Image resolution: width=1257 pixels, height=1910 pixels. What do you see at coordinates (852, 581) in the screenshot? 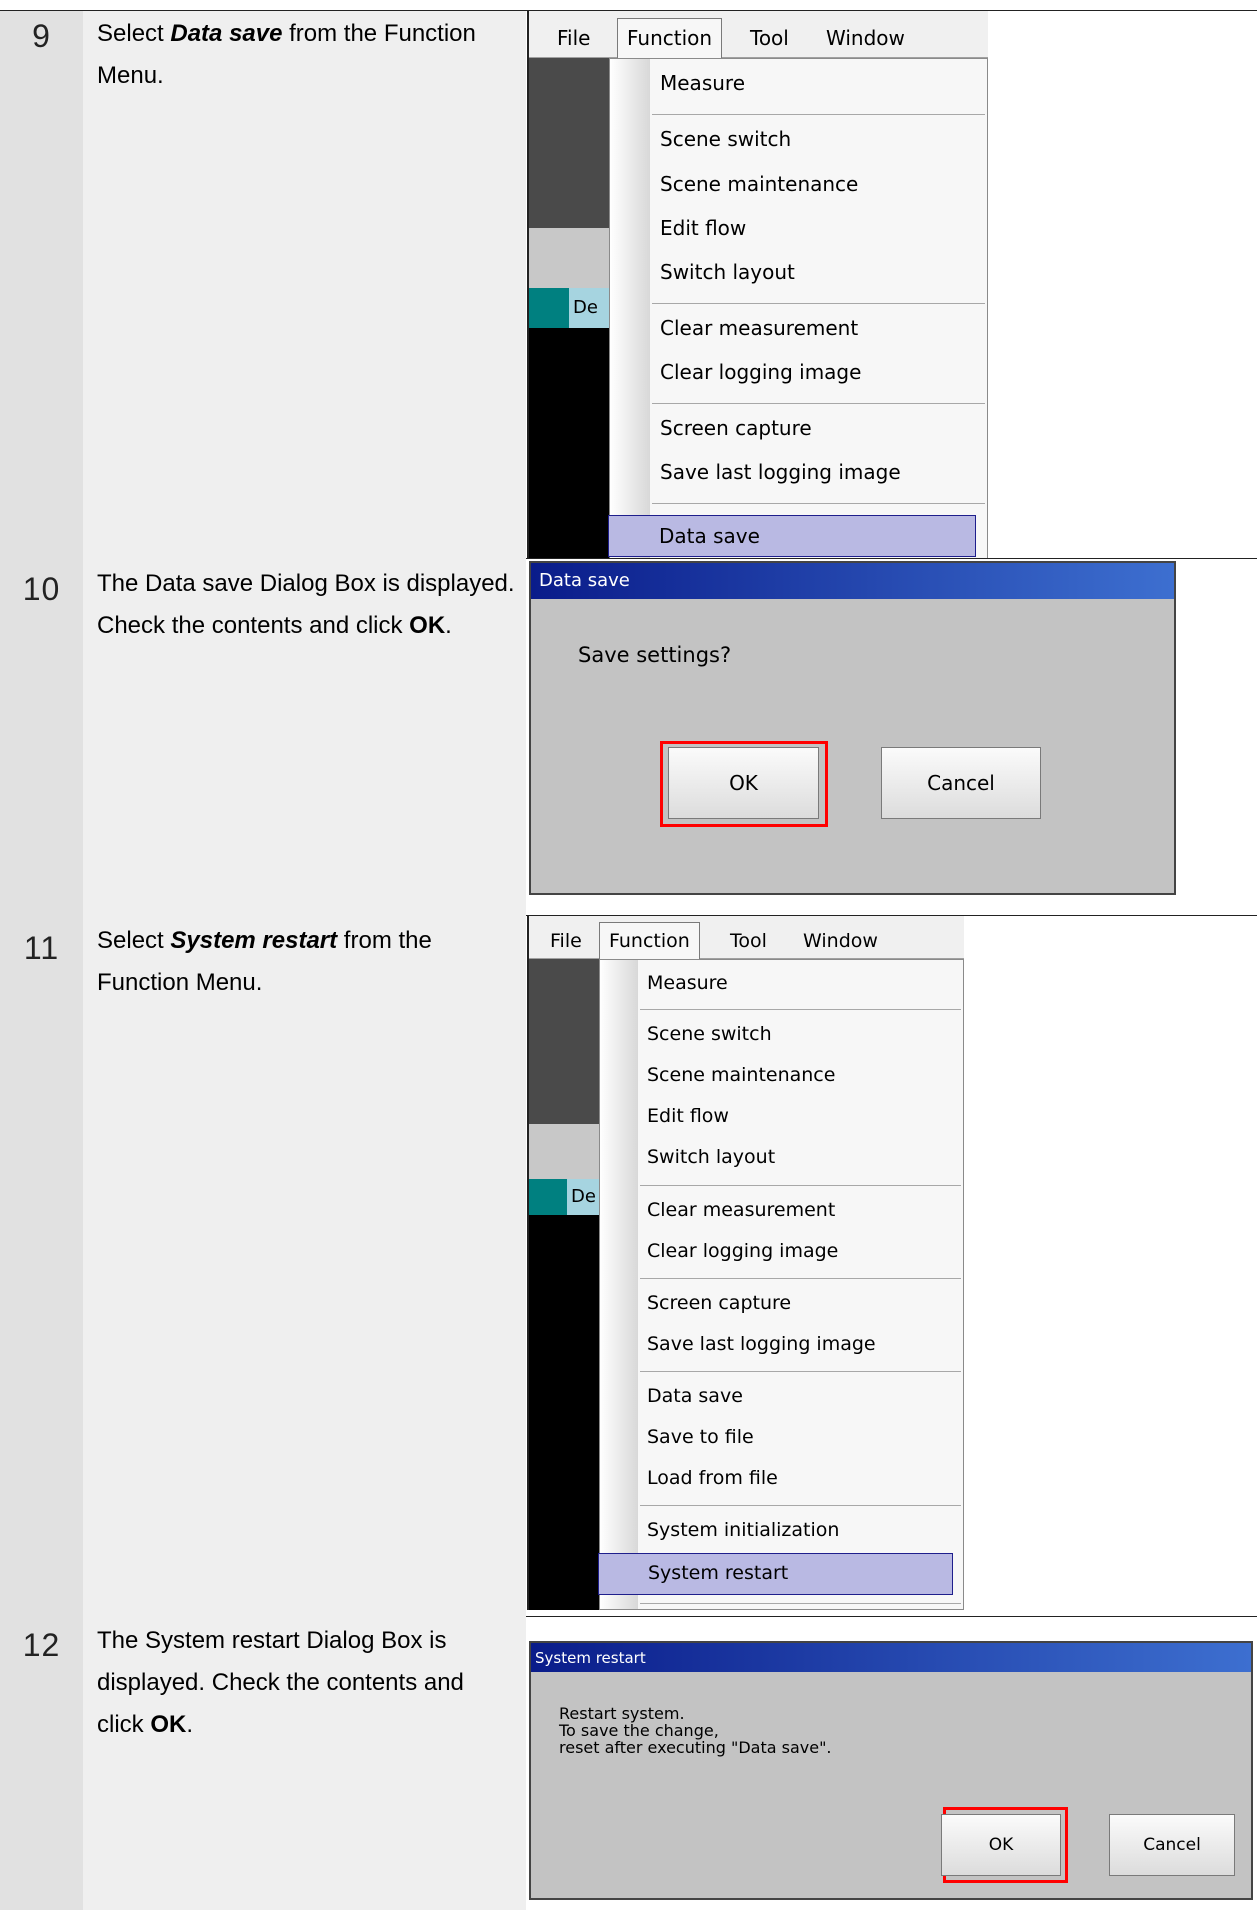
I see `dialog-title-bar: Data save` at bounding box center [852, 581].